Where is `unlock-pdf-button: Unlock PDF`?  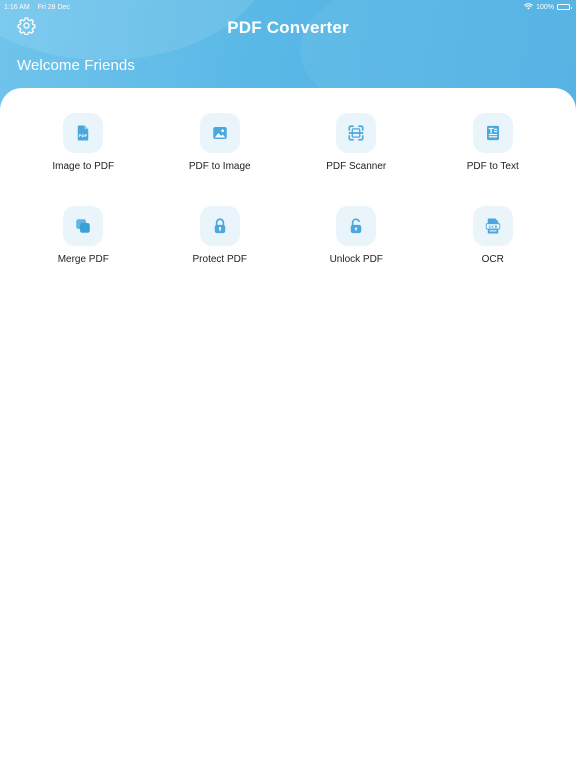 unlock-pdf-button: Unlock PDF is located at coordinates (356, 242).